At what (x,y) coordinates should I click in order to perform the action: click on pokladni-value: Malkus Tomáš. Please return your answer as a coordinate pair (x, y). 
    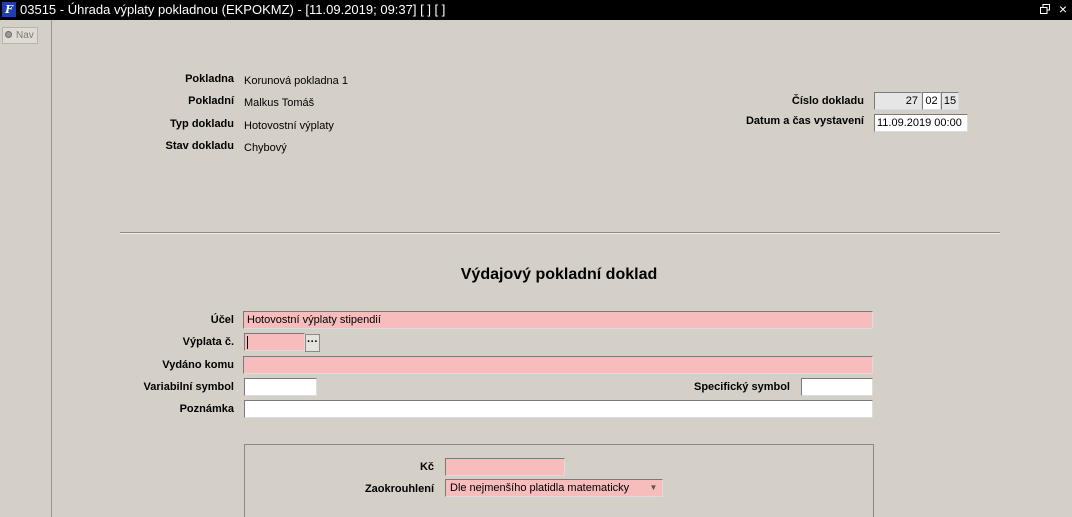
    Looking at the image, I should click on (279, 103).